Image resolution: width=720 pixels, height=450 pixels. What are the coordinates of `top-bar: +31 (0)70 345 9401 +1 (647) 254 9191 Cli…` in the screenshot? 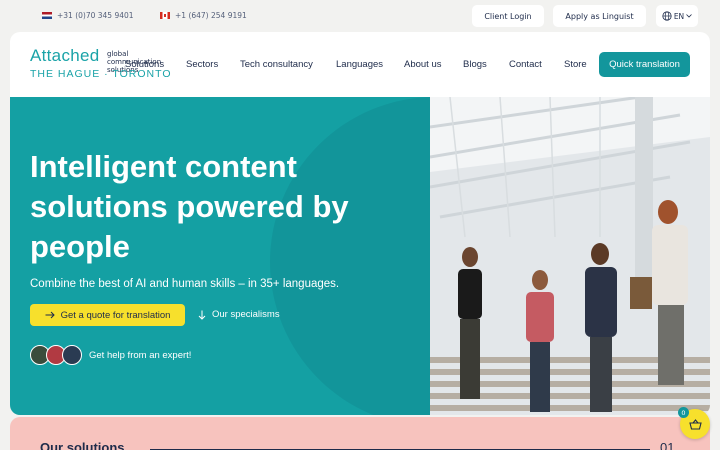 It's located at (360, 16).